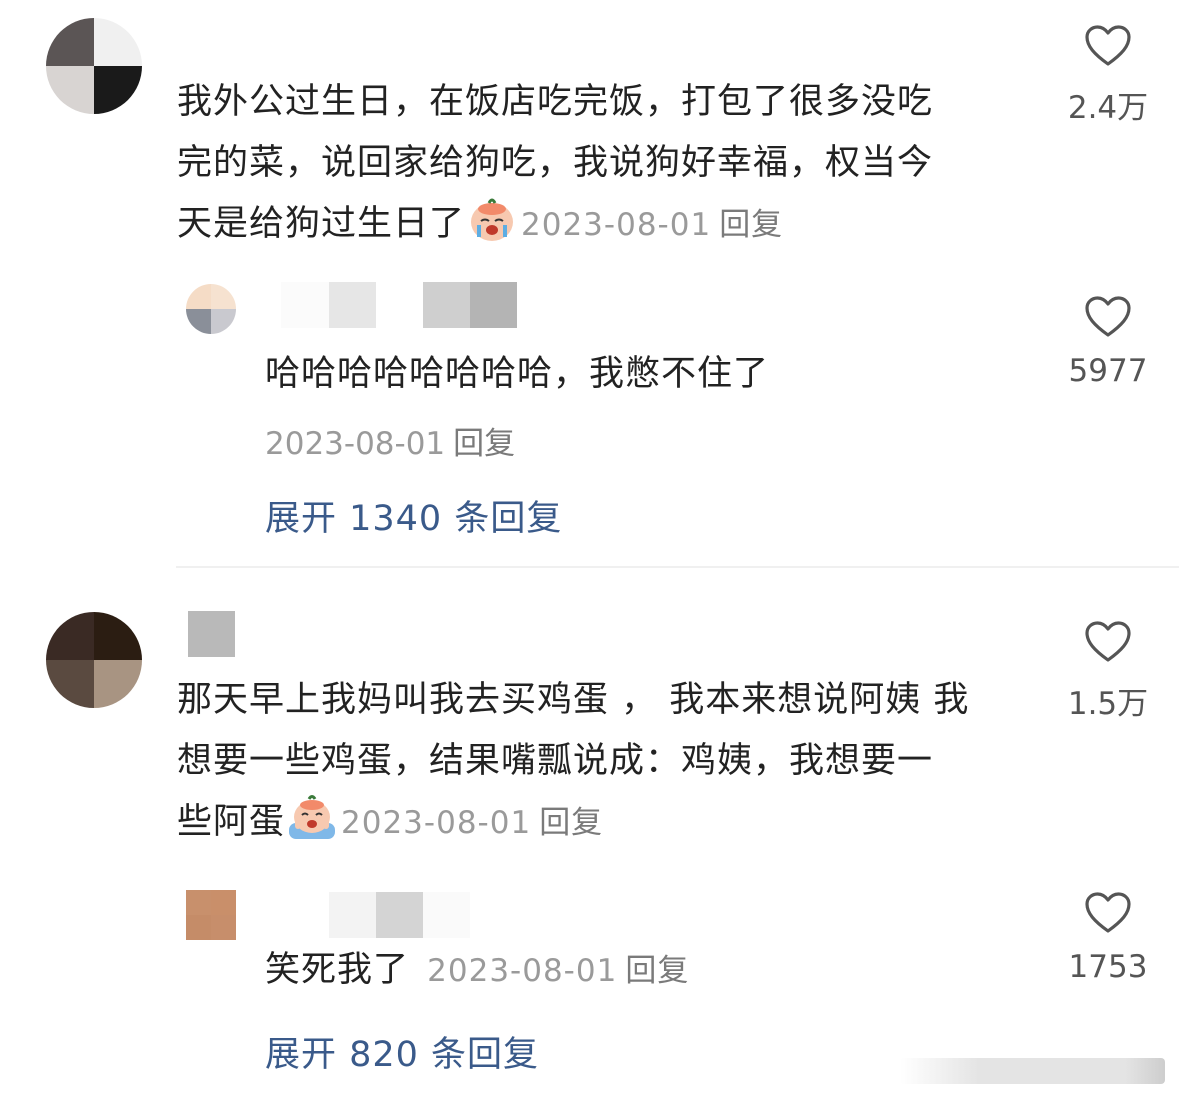 Image resolution: width=1179 pixels, height=1102 pixels. I want to click on expand-replies-link: 展开 1340 条回复, so click(413, 515).